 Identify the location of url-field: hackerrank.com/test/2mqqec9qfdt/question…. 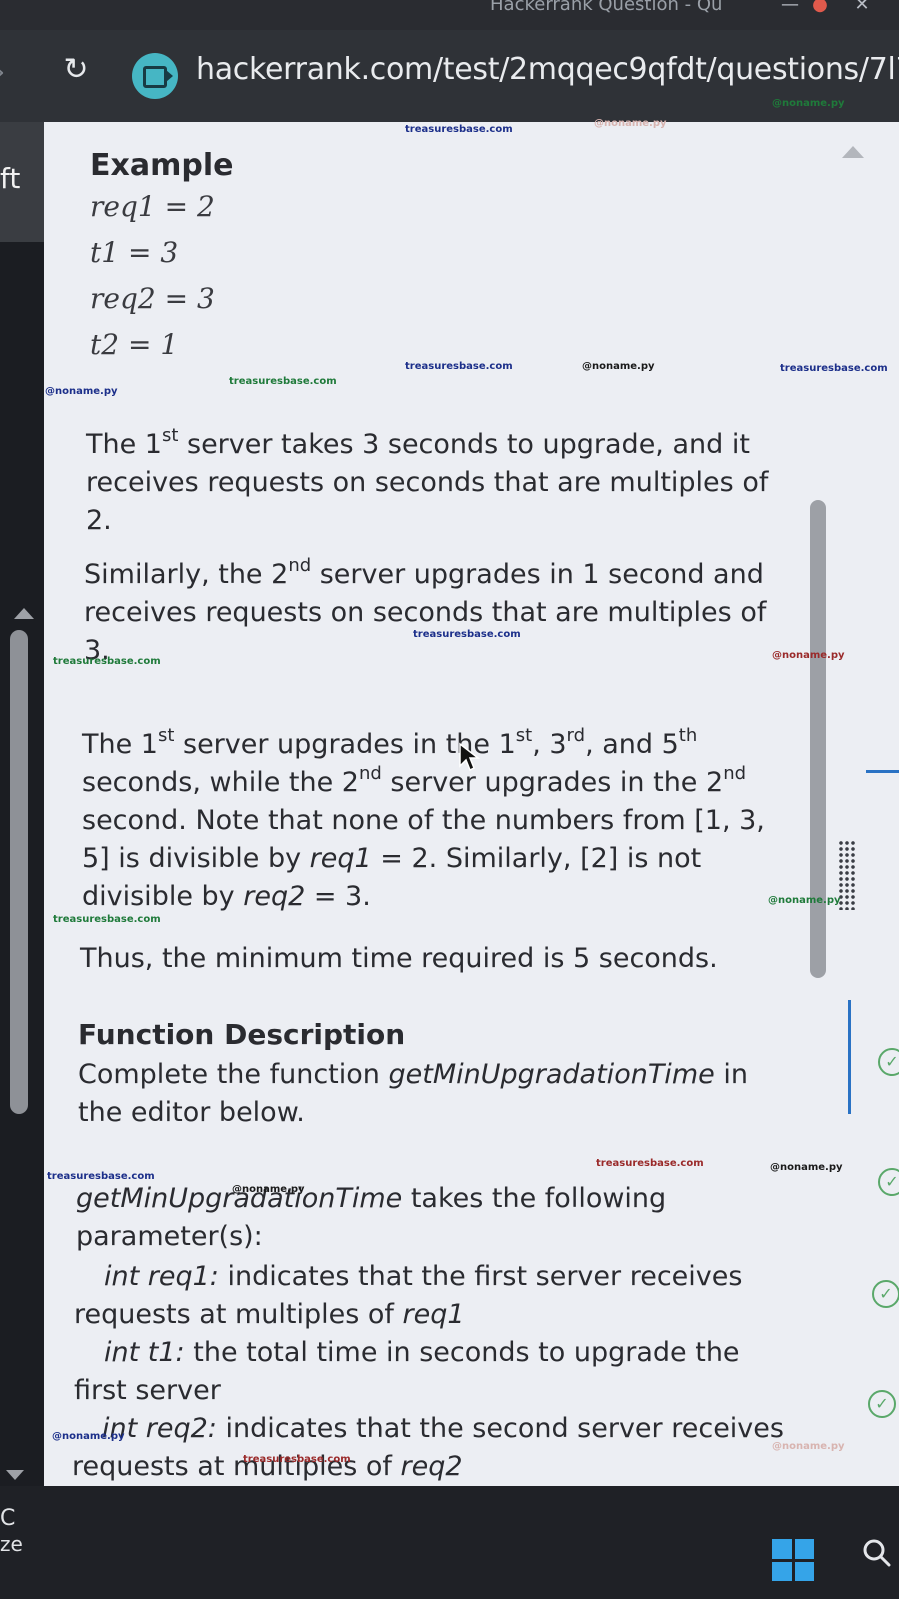
(547, 69).